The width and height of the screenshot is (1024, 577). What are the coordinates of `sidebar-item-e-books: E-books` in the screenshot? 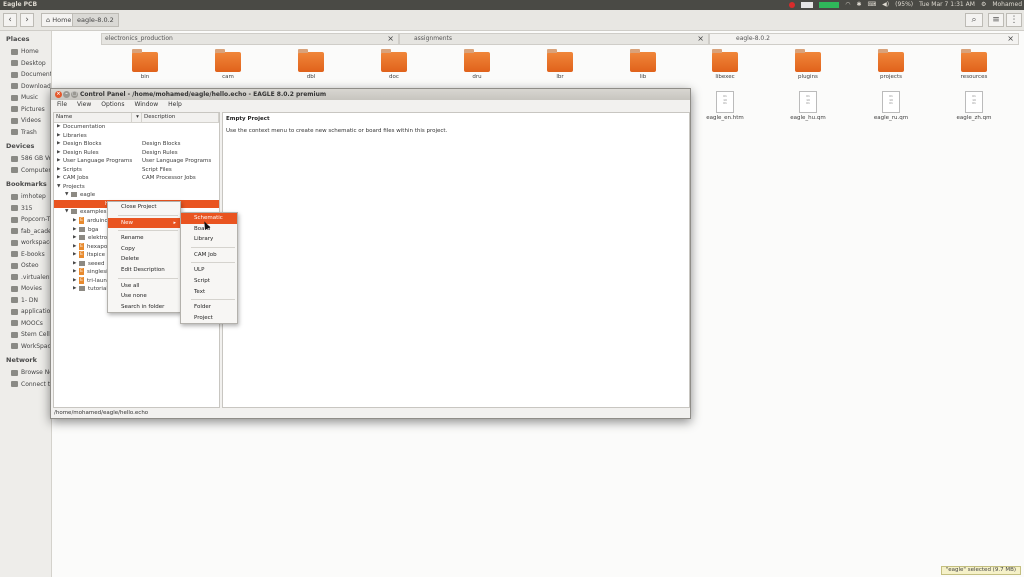 It's located at (25, 255).